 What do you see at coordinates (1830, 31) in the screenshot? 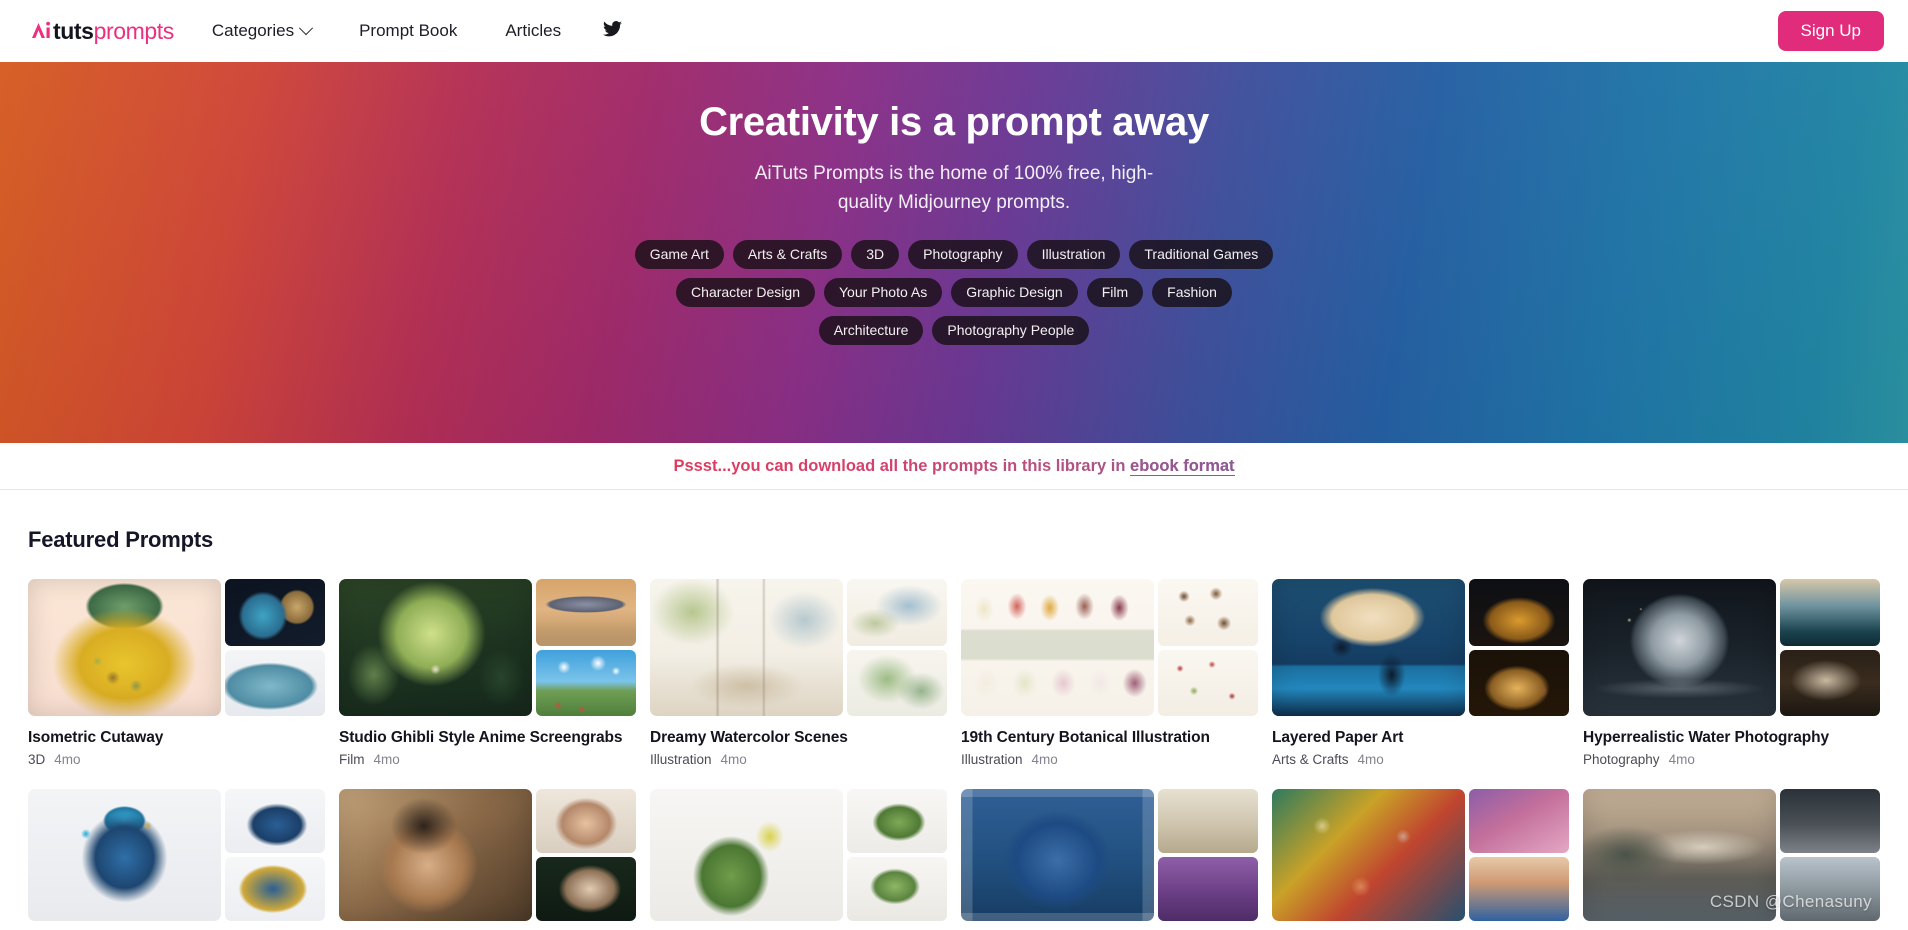
I see `sign-up-button: Sign Up` at bounding box center [1830, 31].